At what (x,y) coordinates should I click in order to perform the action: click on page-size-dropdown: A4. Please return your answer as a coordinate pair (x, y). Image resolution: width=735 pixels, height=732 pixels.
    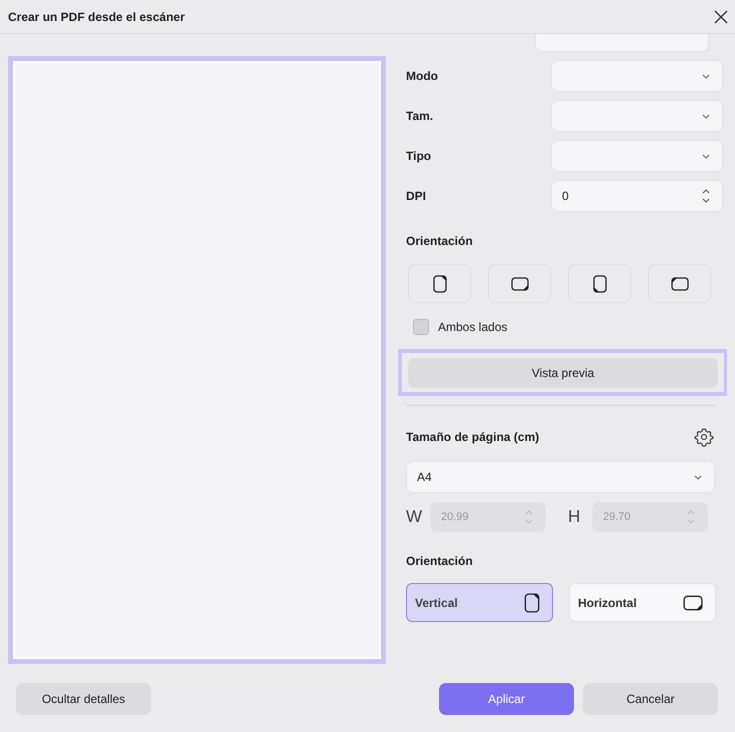
    Looking at the image, I should click on (560, 477).